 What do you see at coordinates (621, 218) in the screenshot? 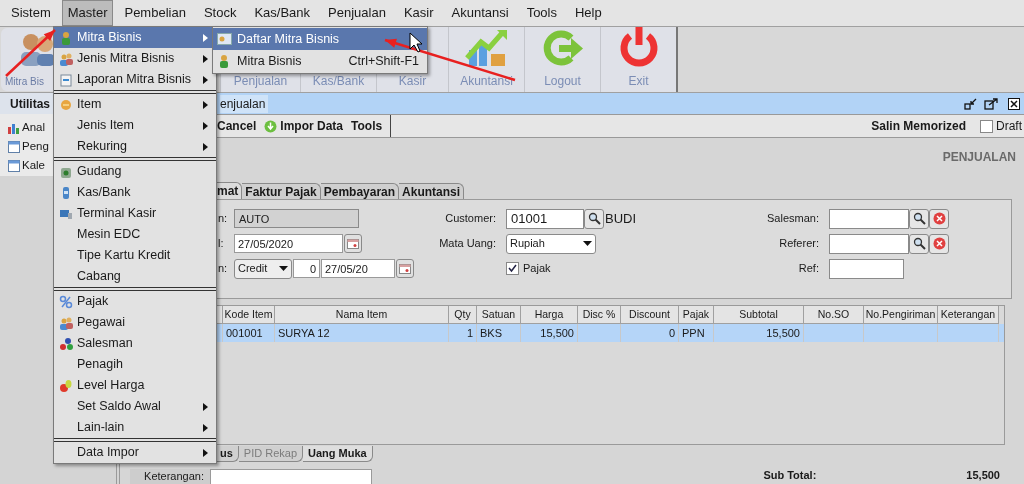
I see `customer-name: BUDI` at bounding box center [621, 218].